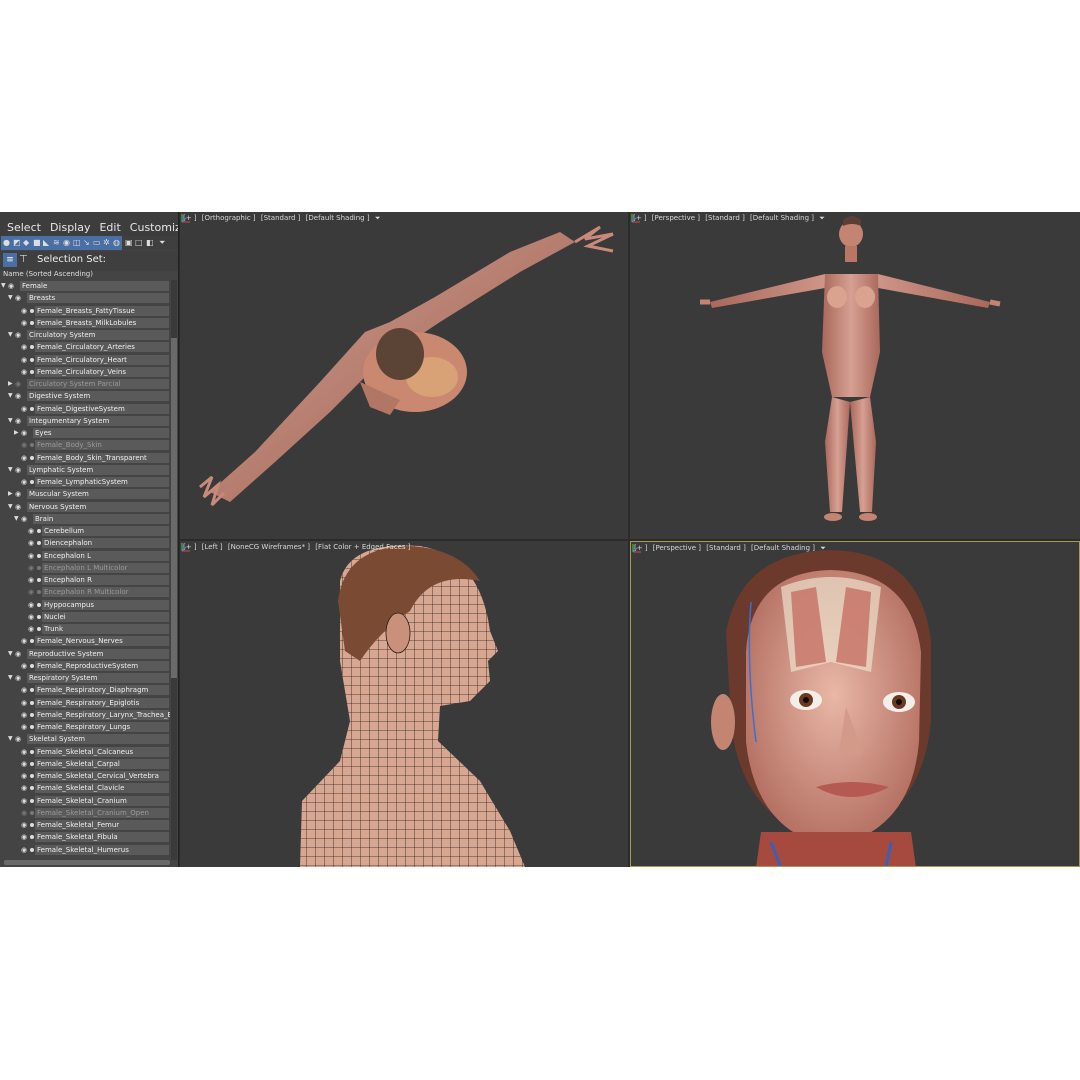 Image resolution: width=1080 pixels, height=1080 pixels. What do you see at coordinates (66, 243) in the screenshot?
I see `group-filter-icon: ◉` at bounding box center [66, 243].